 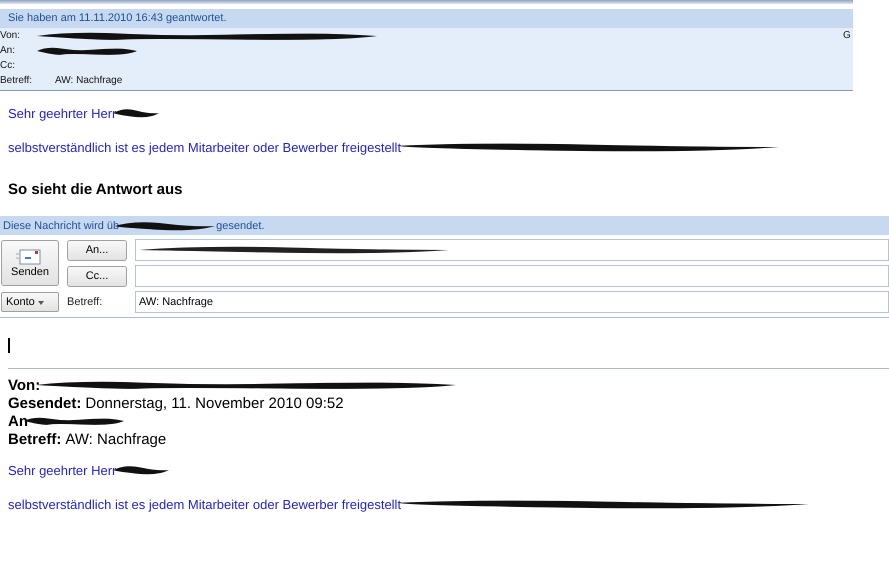 What do you see at coordinates (512, 276) in the screenshot?
I see `cc-field` at bounding box center [512, 276].